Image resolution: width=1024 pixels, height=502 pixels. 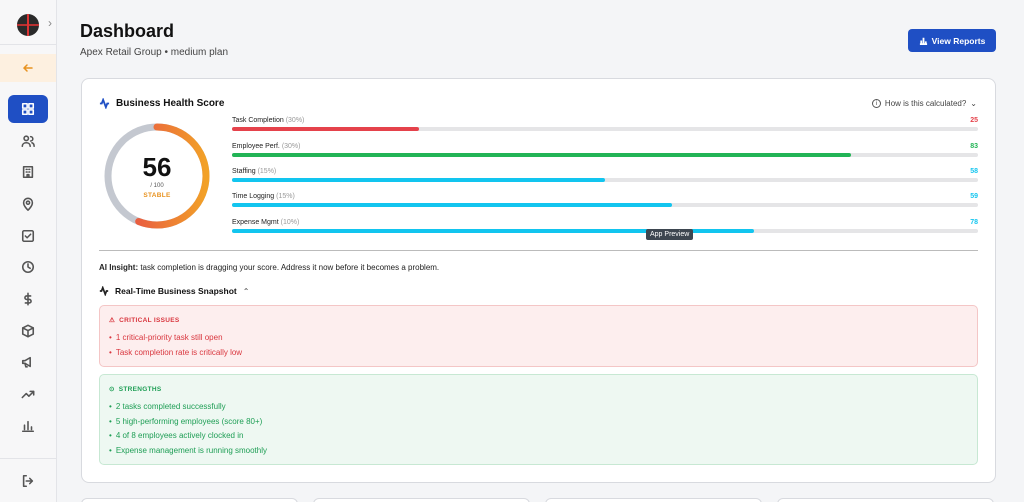 I want to click on sidebar-item-dashboard, so click(x=28, y=109).